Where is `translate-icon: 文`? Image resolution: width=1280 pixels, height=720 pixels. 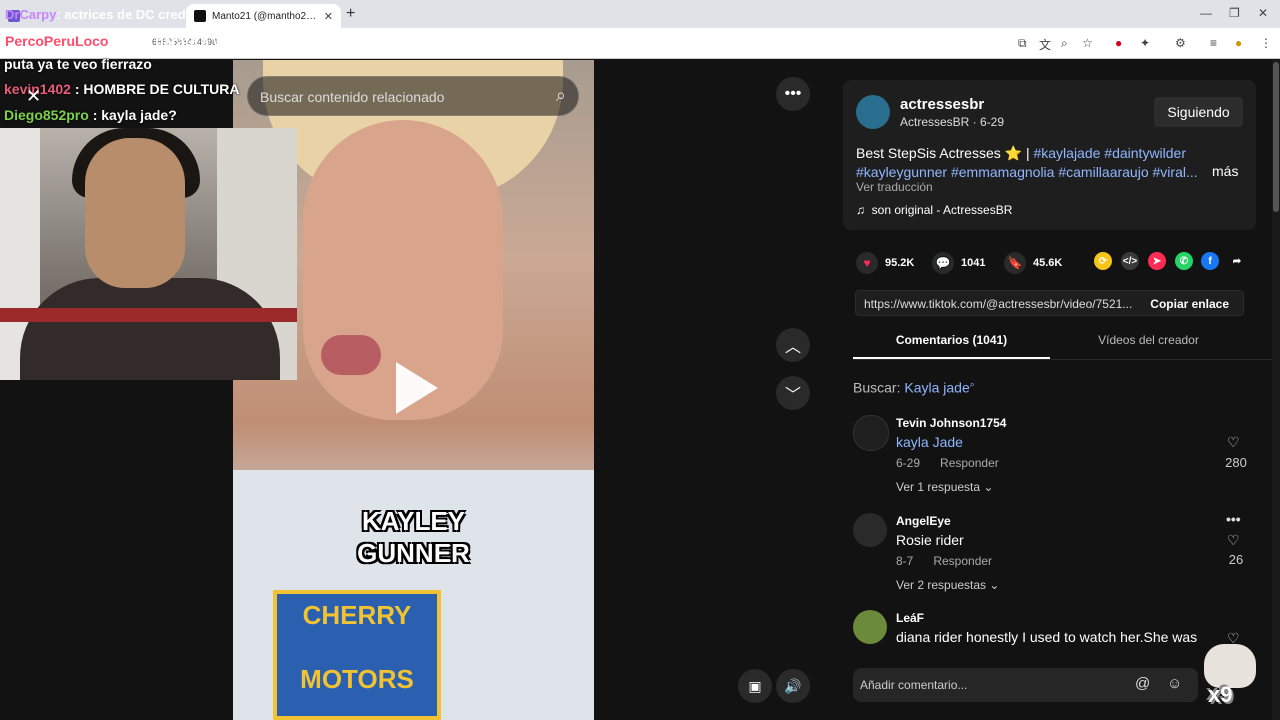
translate-icon: 文 is located at coordinates (1045, 44).